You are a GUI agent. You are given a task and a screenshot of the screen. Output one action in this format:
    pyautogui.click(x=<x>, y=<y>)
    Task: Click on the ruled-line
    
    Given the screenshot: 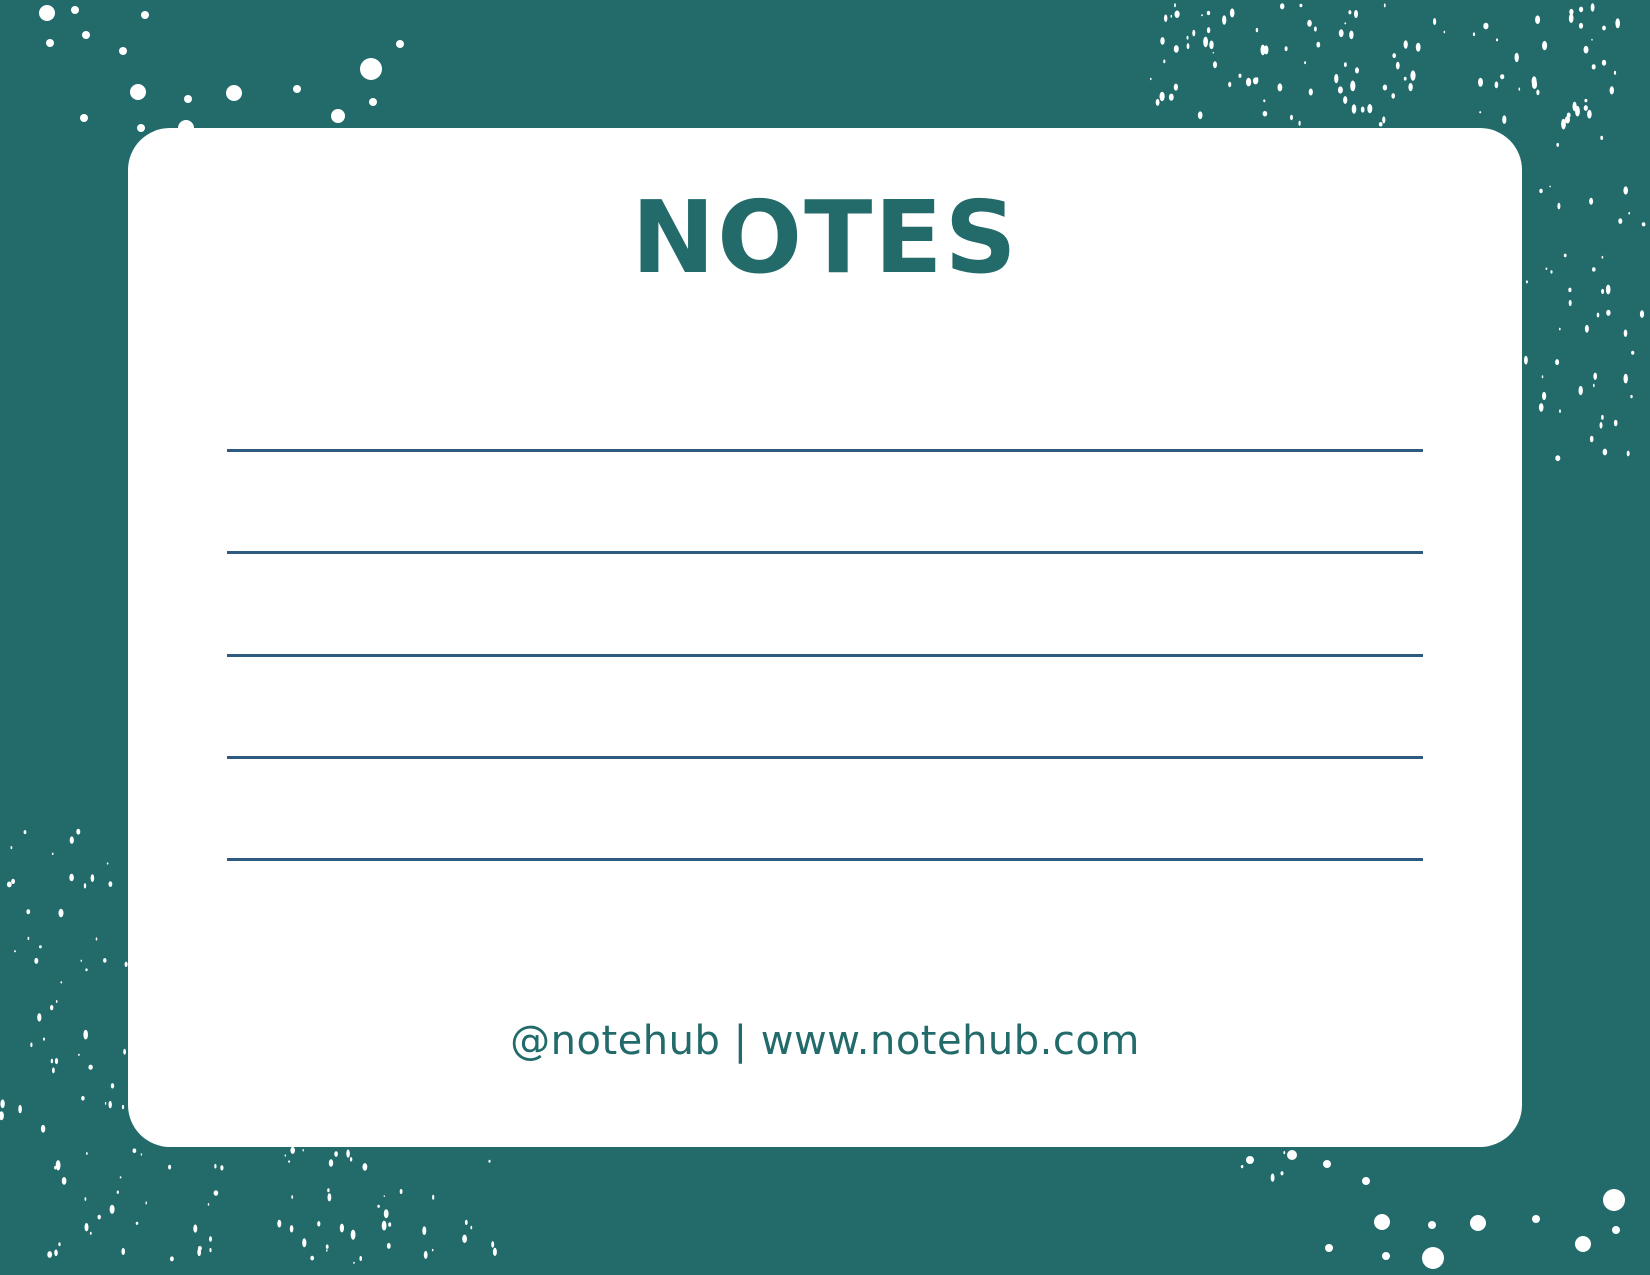 What is the action you would take?
    pyautogui.click(x=825, y=859)
    